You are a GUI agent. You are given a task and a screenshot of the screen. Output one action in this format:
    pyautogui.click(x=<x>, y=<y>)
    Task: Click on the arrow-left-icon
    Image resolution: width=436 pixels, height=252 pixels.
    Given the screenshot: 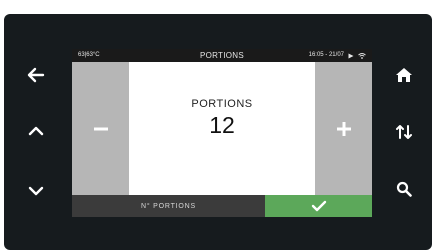 What is the action you would take?
    pyautogui.click(x=36, y=75)
    